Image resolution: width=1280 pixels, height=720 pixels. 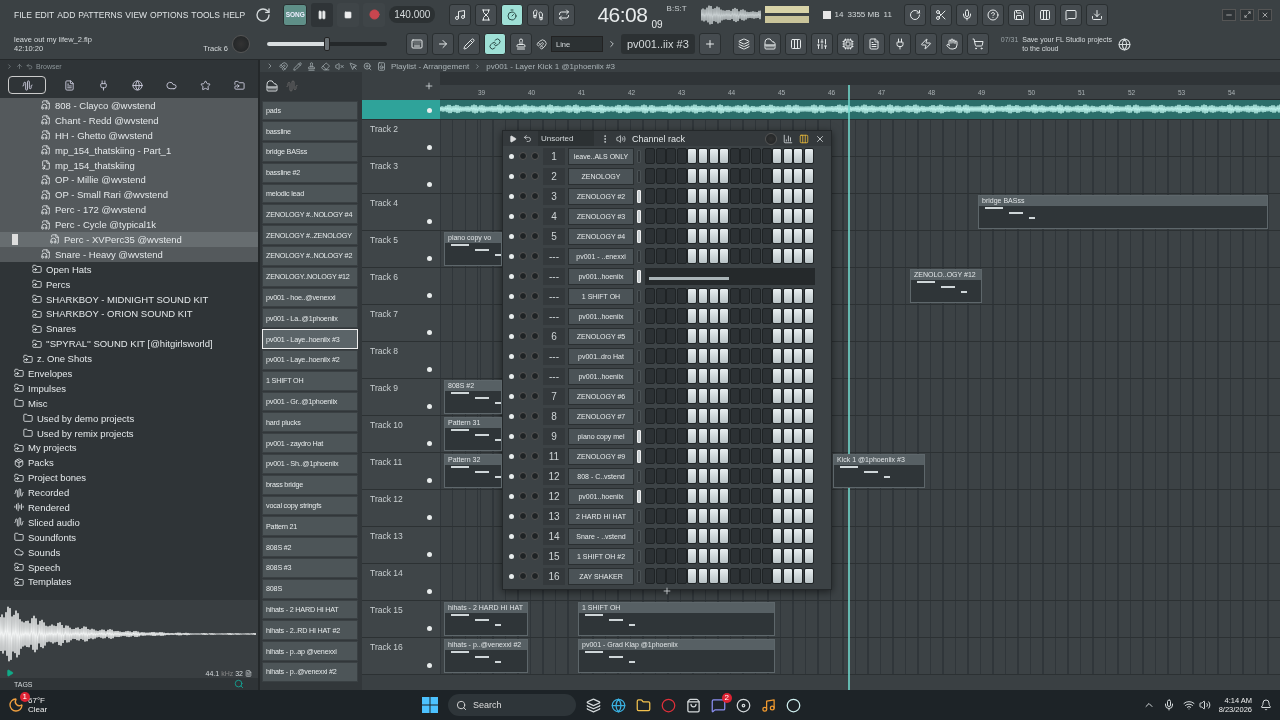 What do you see at coordinates (129, 522) in the screenshot?
I see `browser-item: Sliced audio` at bounding box center [129, 522].